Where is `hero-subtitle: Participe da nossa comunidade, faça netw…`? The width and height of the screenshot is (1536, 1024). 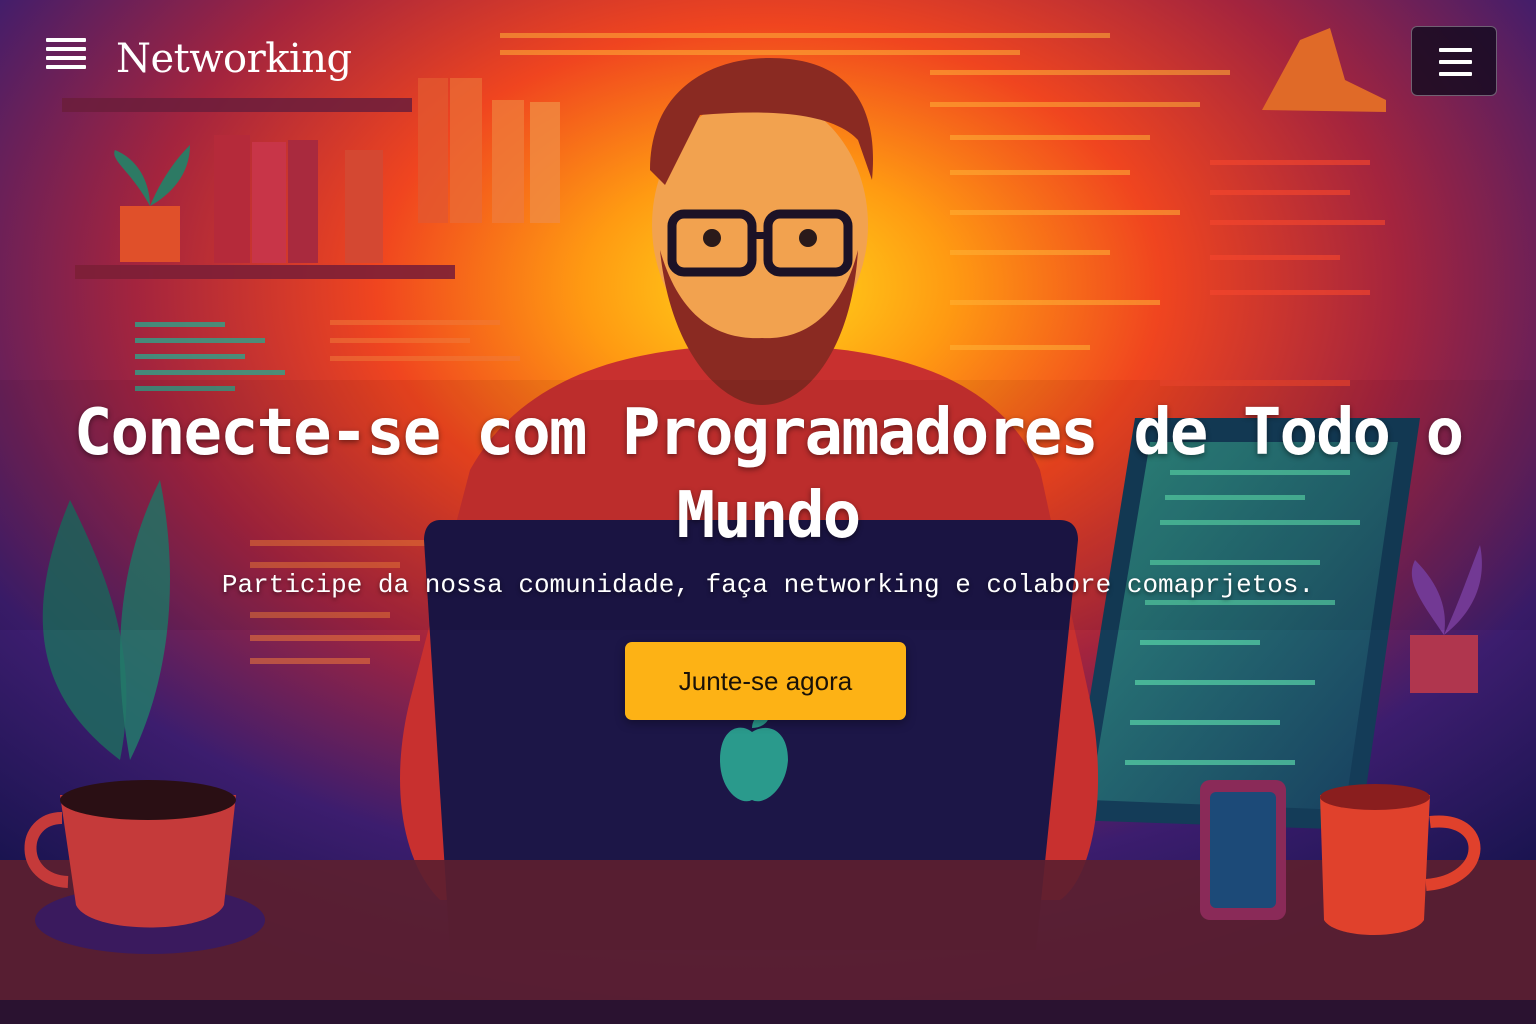 hero-subtitle: Participe da nossa comunidade, faça netw… is located at coordinates (768, 585).